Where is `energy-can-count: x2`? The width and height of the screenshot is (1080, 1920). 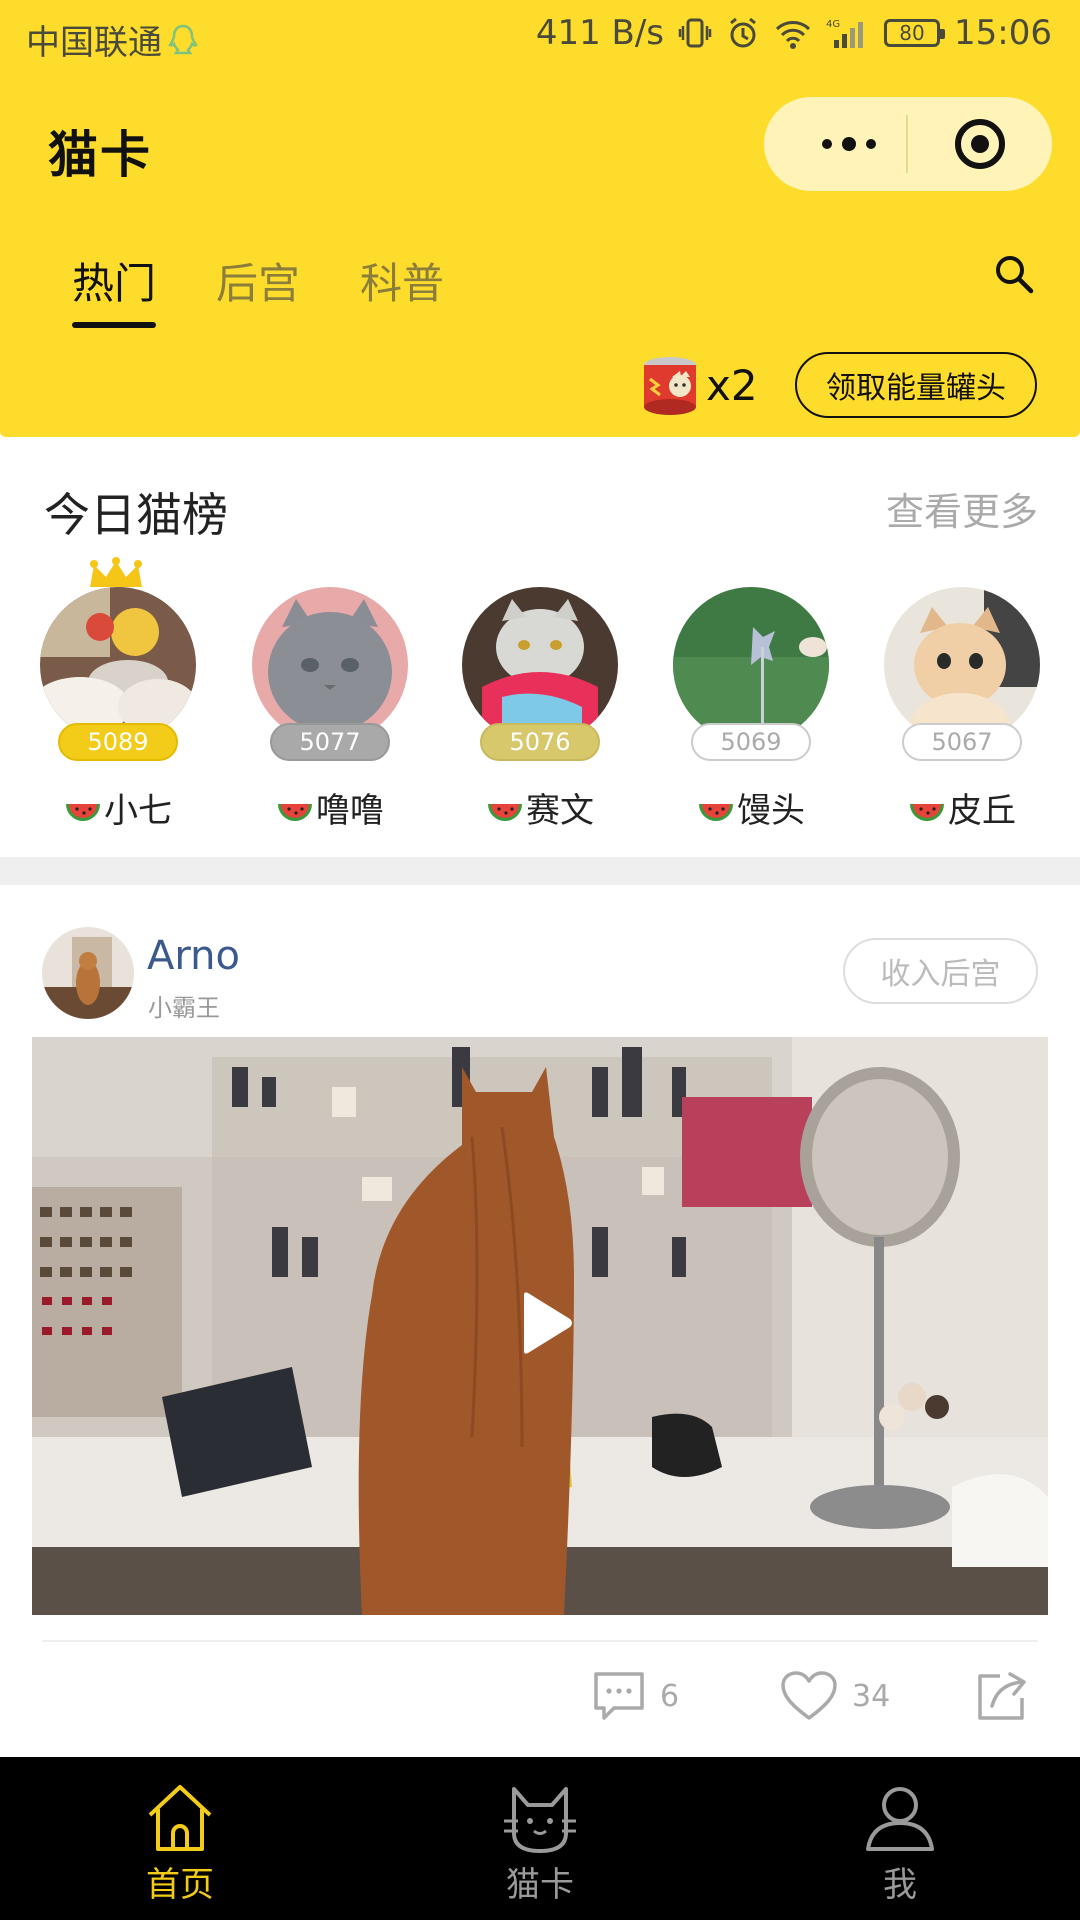 energy-can-count: x2 is located at coordinates (732, 385).